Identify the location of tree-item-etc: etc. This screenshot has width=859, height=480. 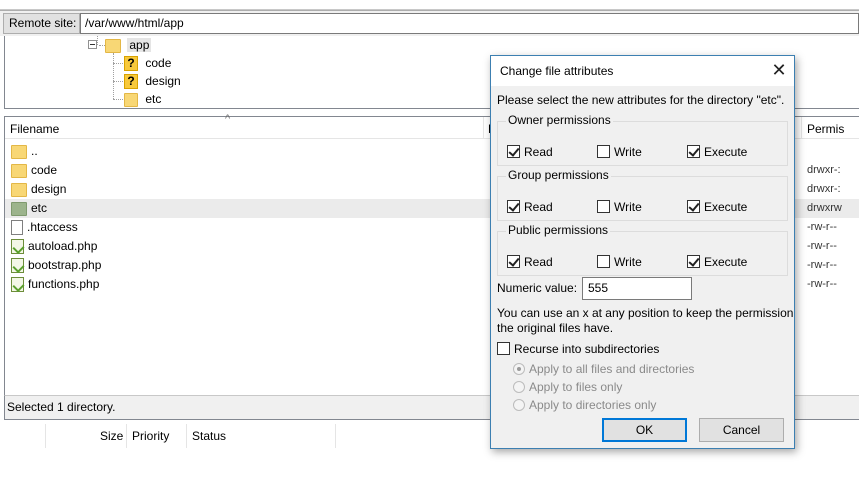
(142, 99).